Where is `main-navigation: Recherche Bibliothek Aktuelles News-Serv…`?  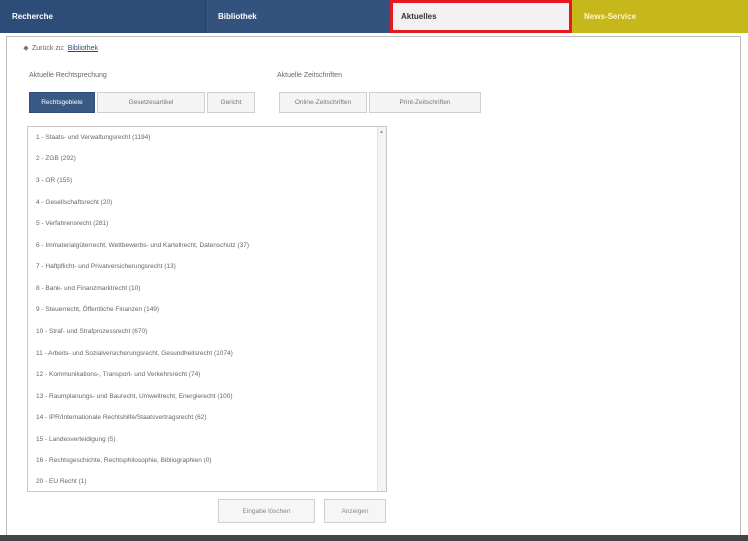
main-navigation: Recherche Bibliothek Aktuelles News-Serv… is located at coordinates (374, 16).